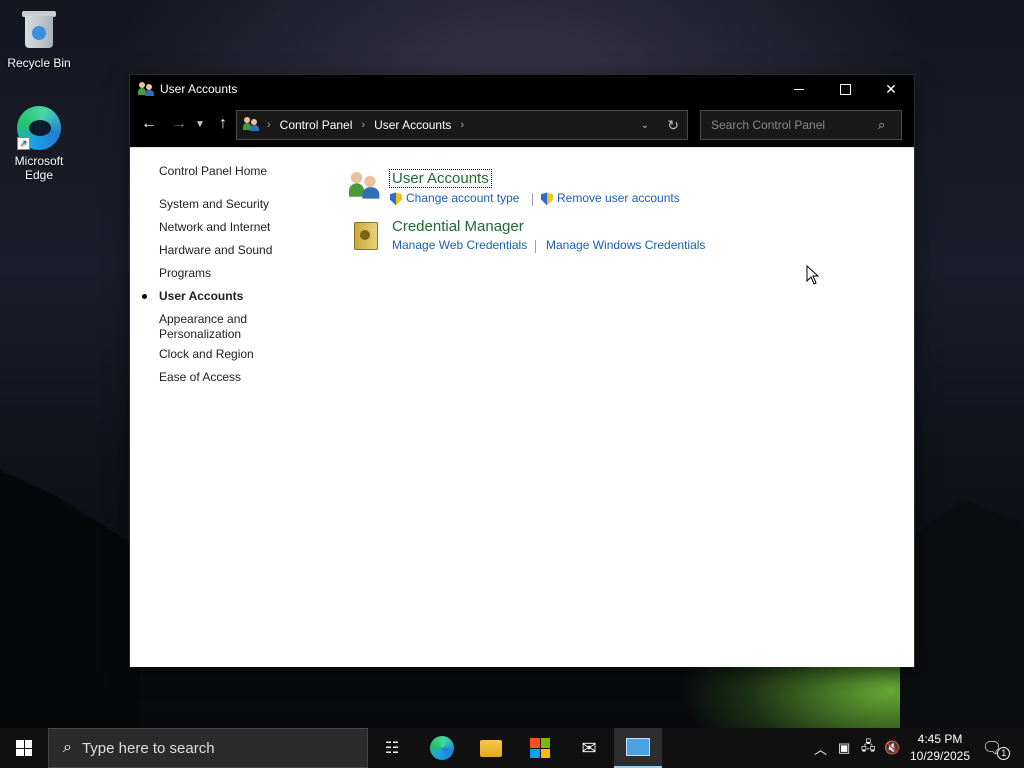 The width and height of the screenshot is (1024, 768). Describe the element at coordinates (199, 89) in the screenshot. I see `window-title: User Accounts` at that location.